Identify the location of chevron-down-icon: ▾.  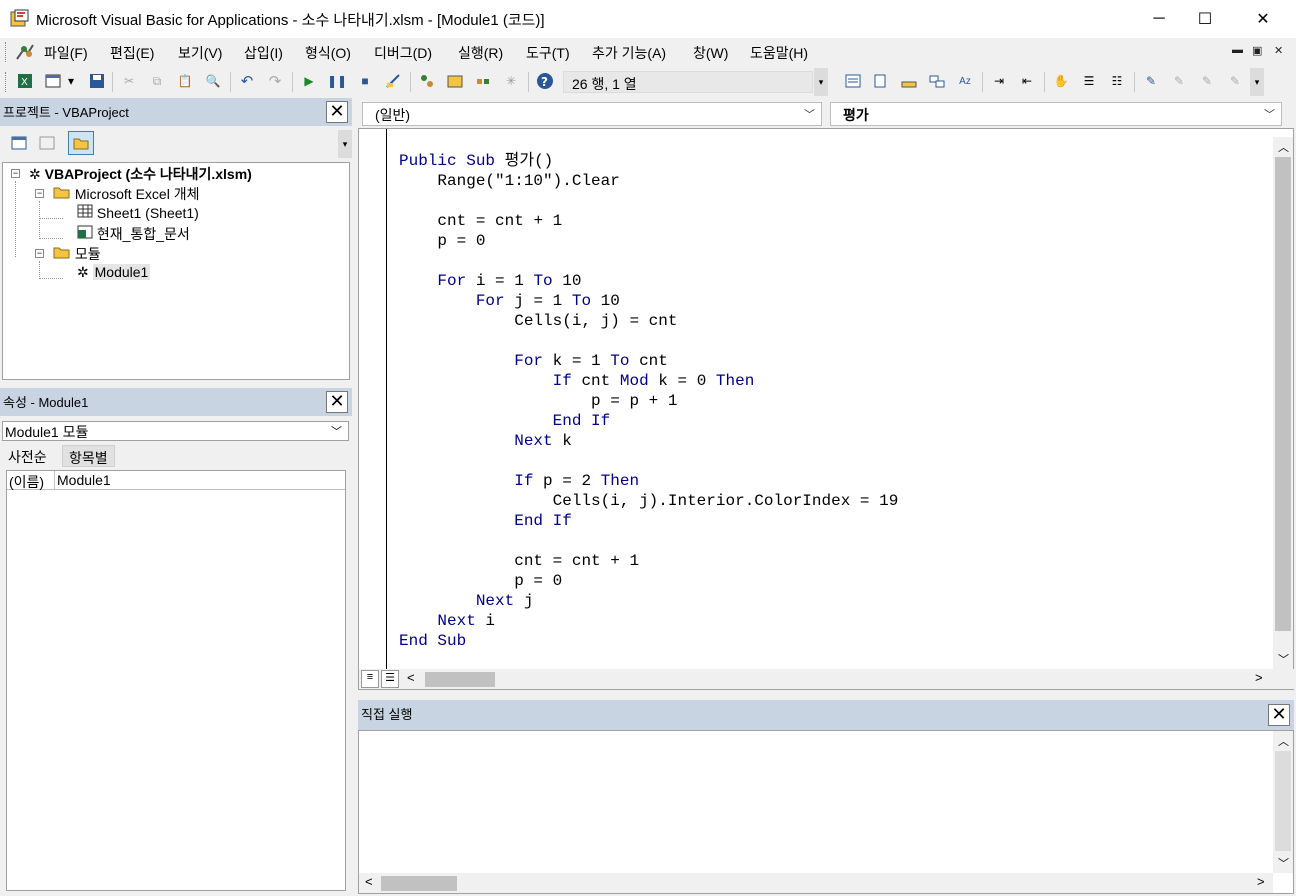
(71, 81).